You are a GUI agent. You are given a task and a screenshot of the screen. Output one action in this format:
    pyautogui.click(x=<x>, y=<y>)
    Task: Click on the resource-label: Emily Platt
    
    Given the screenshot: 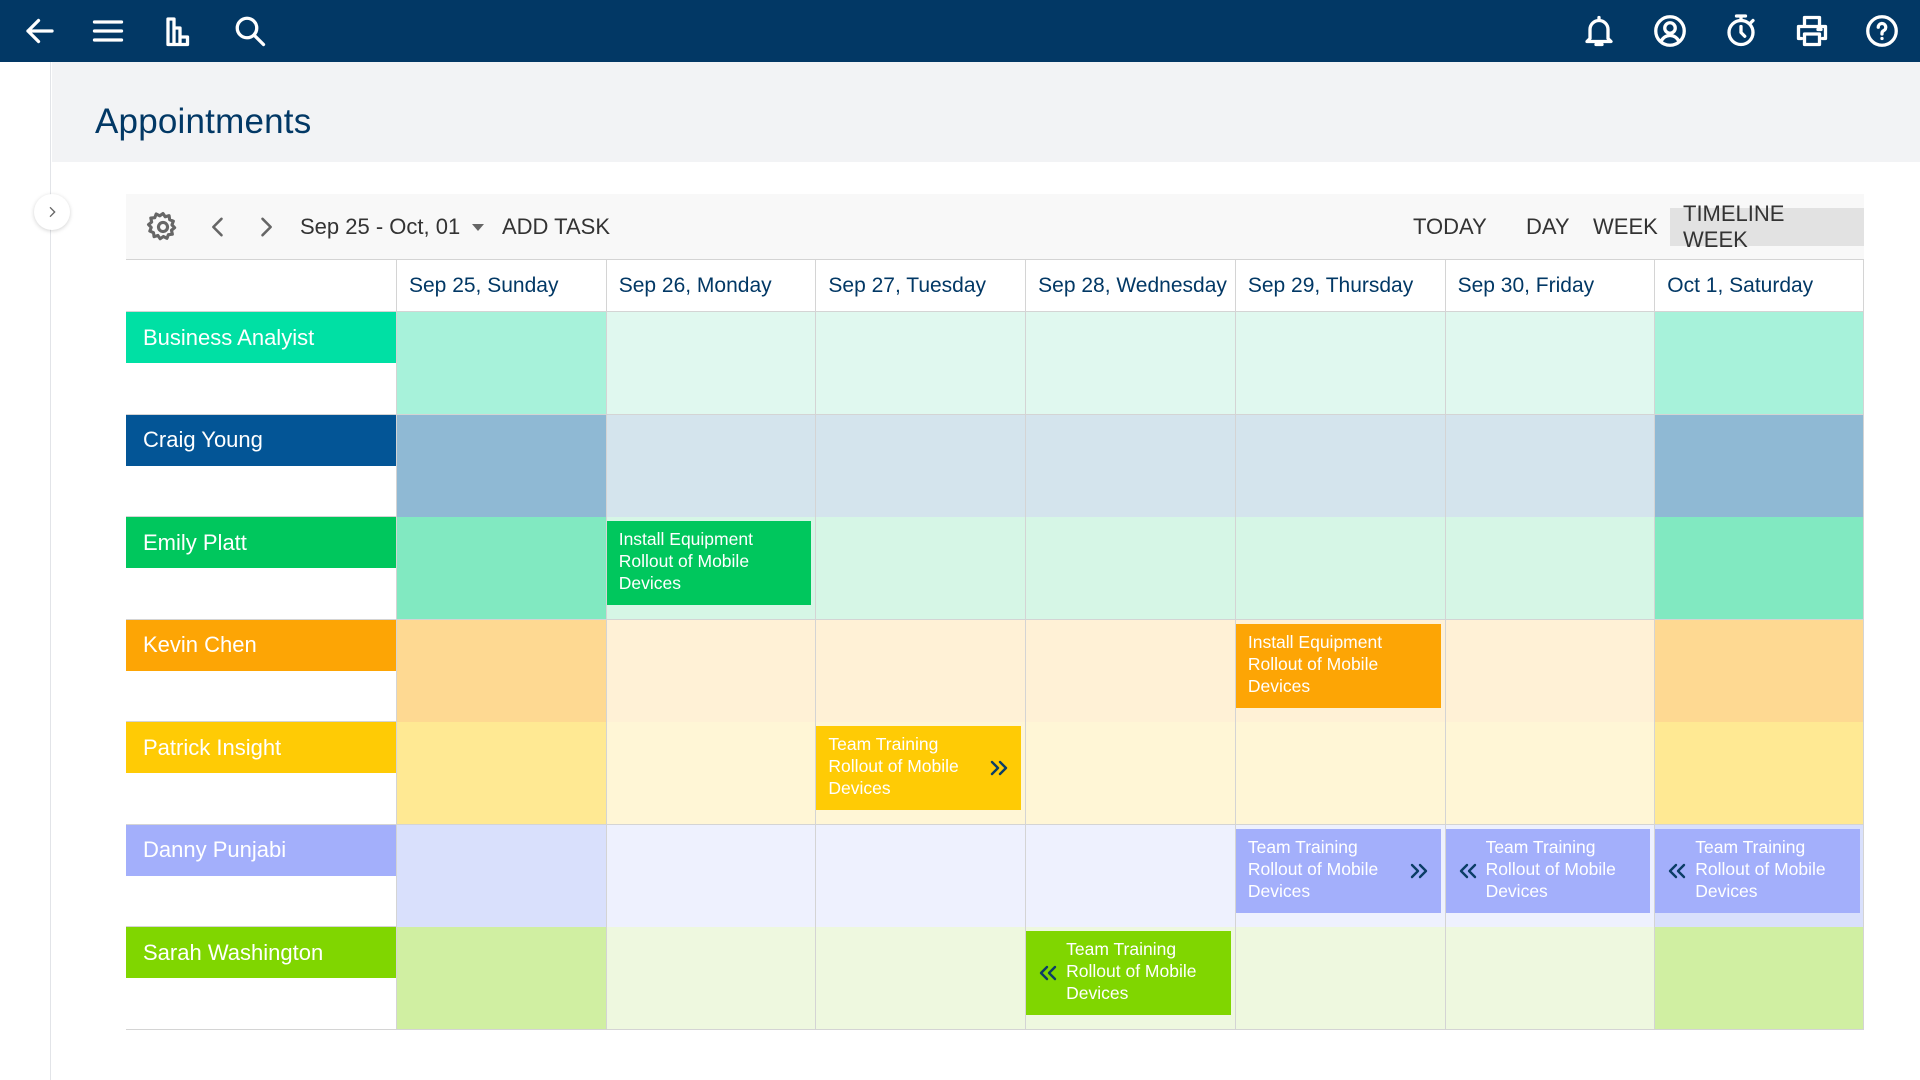 What is the action you would take?
    pyautogui.click(x=261, y=542)
    